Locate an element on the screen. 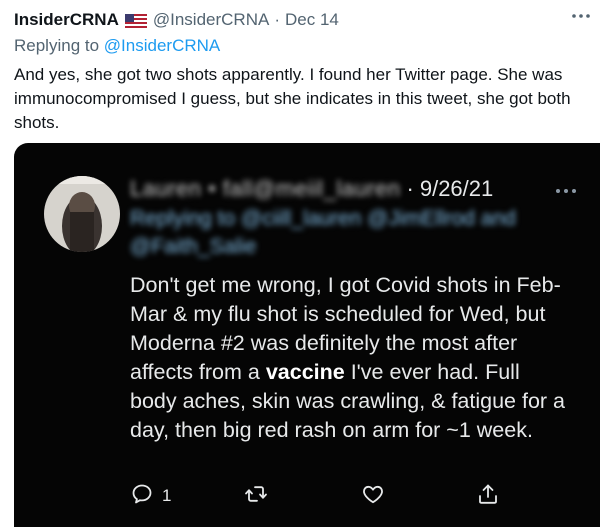 The height and width of the screenshot is (527, 600). like-action is located at coordinates (373, 496).